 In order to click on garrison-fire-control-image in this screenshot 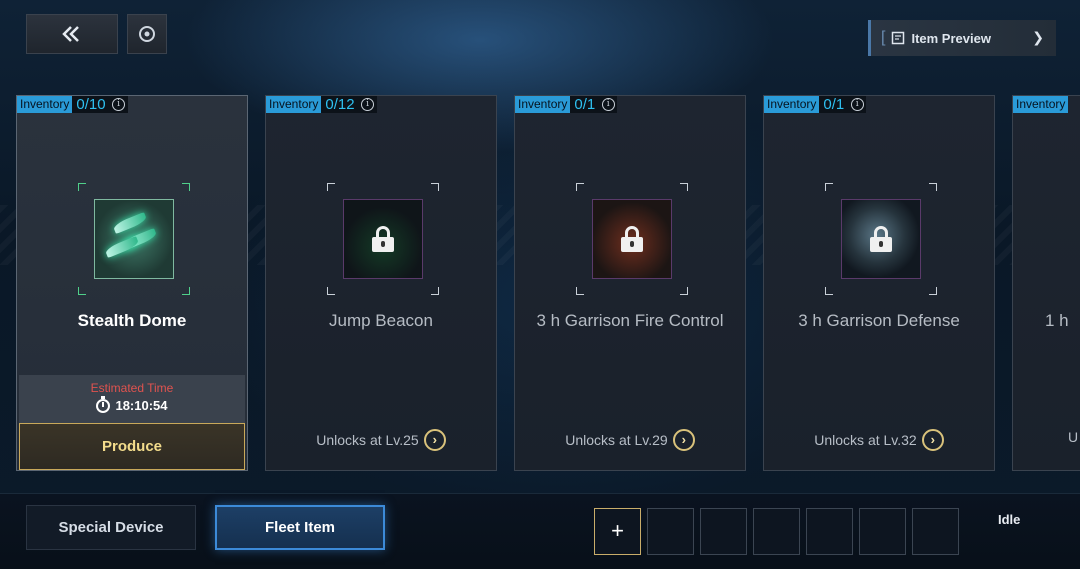, I will do `click(632, 239)`.